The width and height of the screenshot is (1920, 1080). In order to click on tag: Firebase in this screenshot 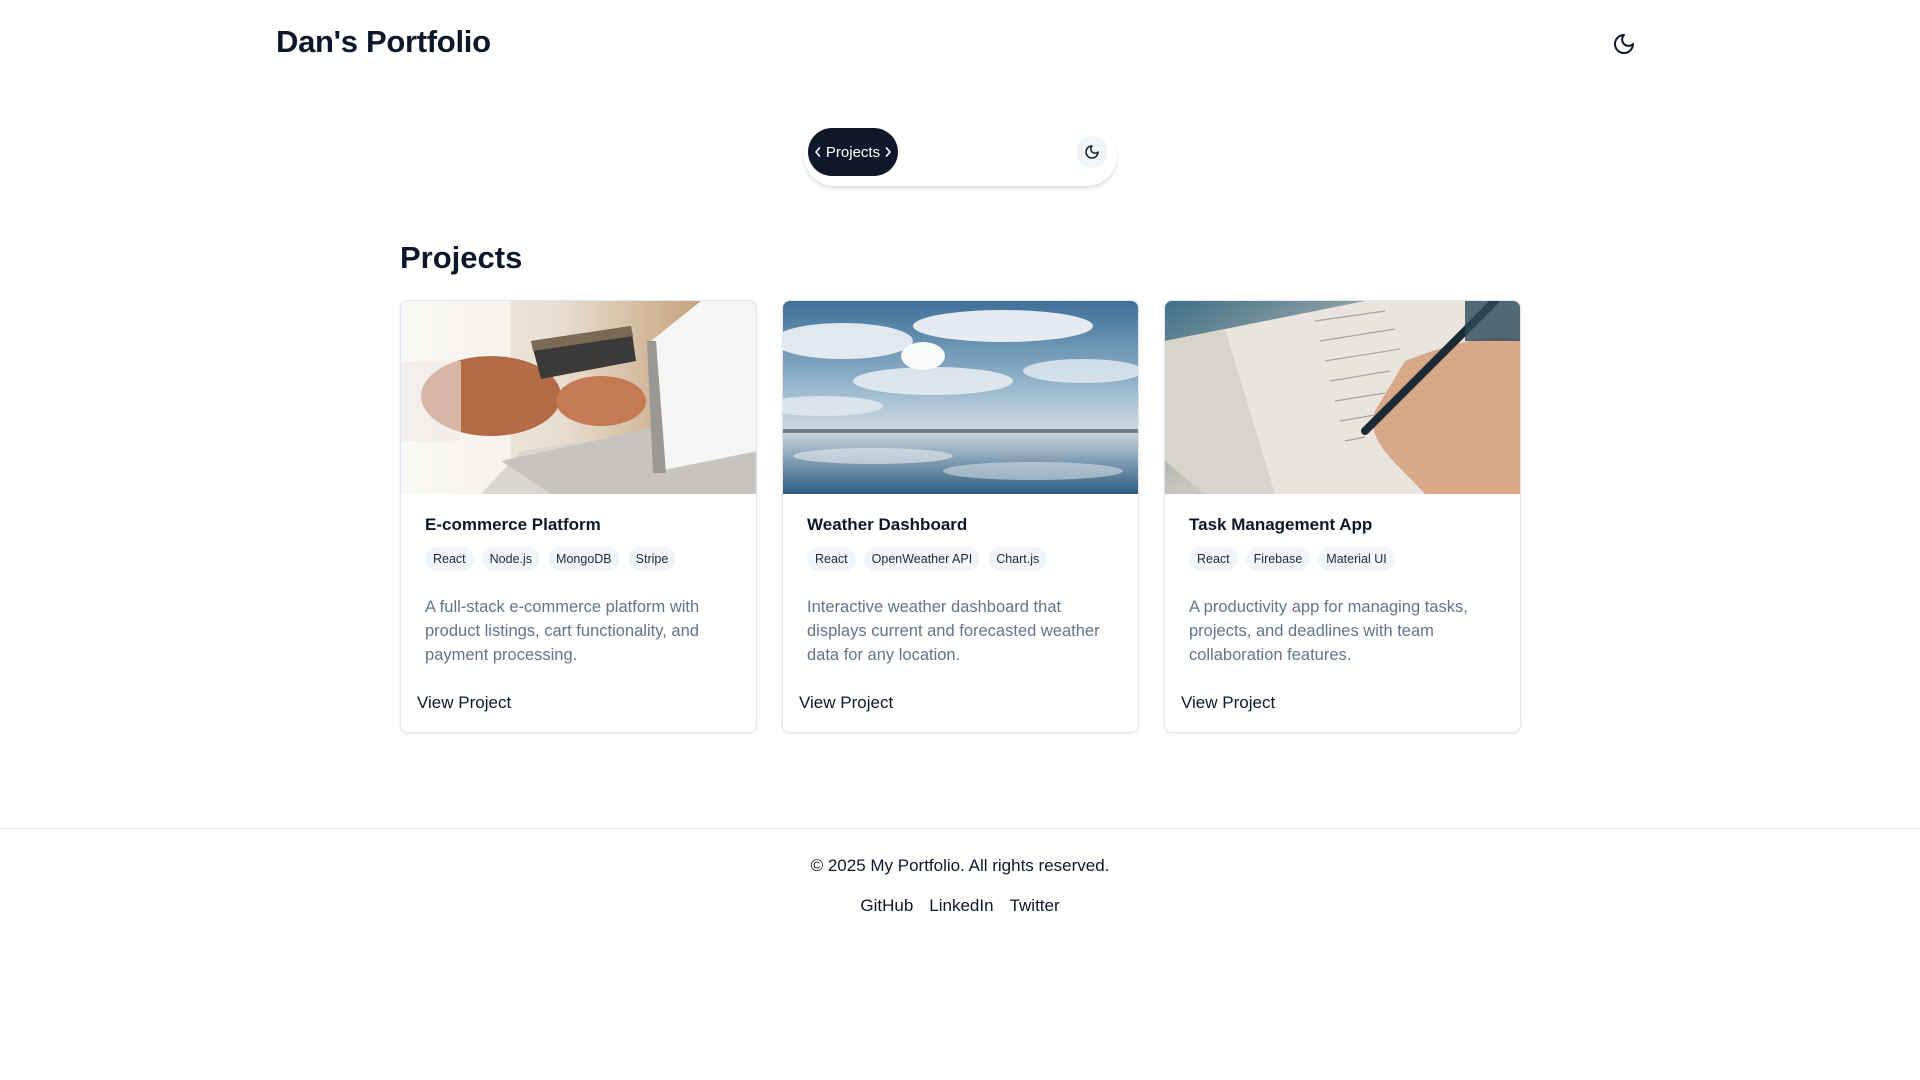, I will do `click(1278, 559)`.